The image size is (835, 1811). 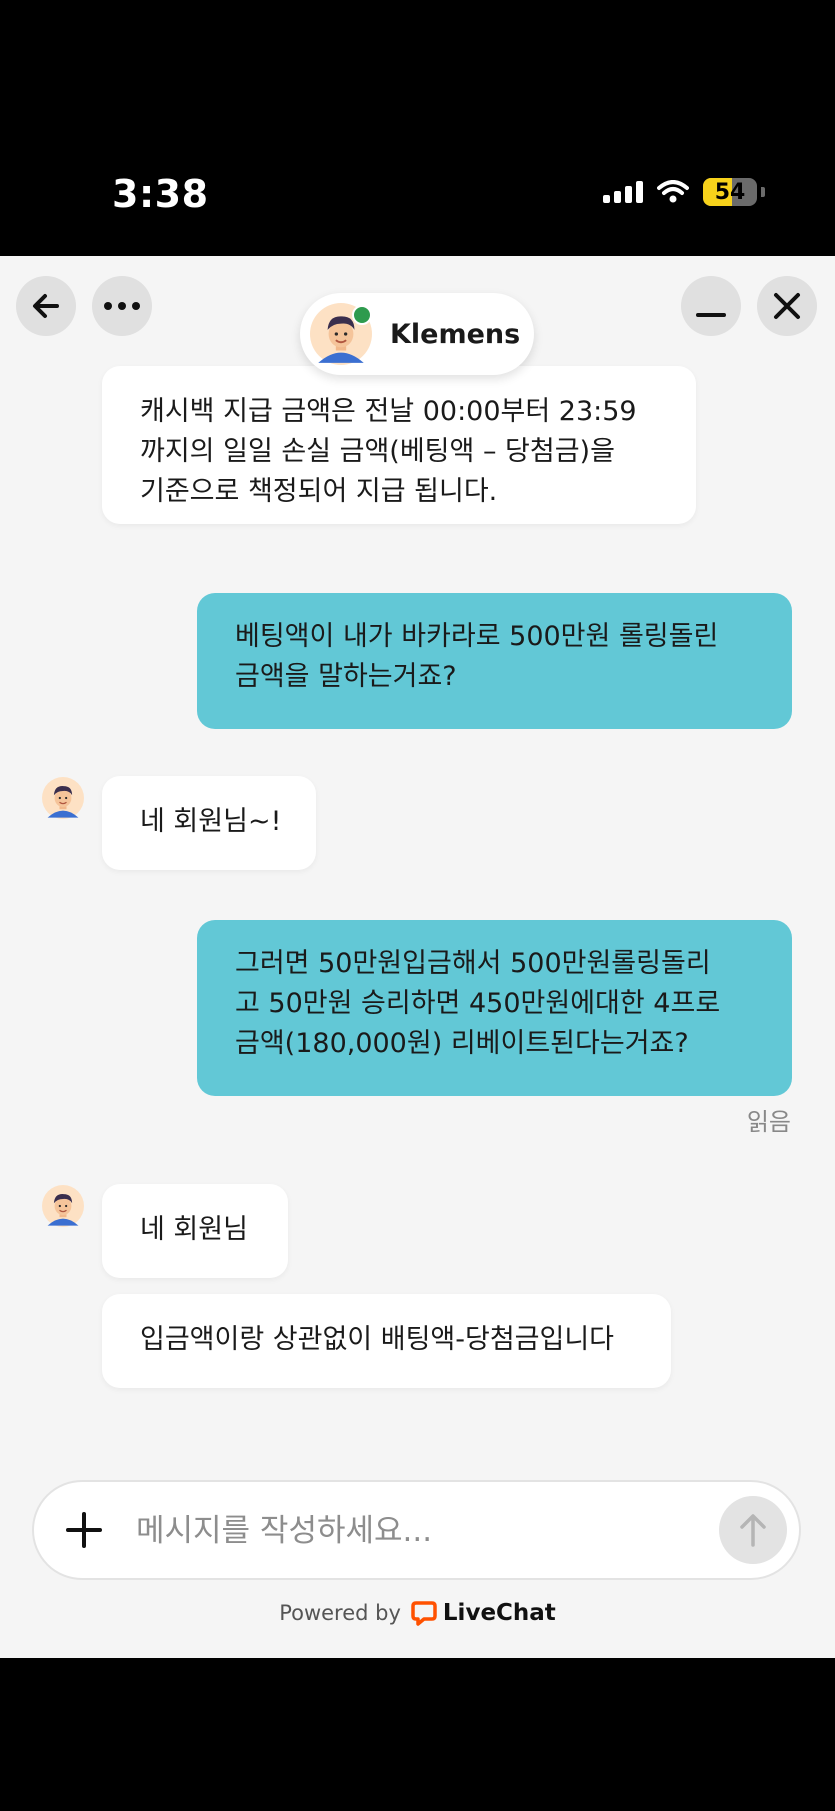 I want to click on message-composer, so click(x=416, y=1530).